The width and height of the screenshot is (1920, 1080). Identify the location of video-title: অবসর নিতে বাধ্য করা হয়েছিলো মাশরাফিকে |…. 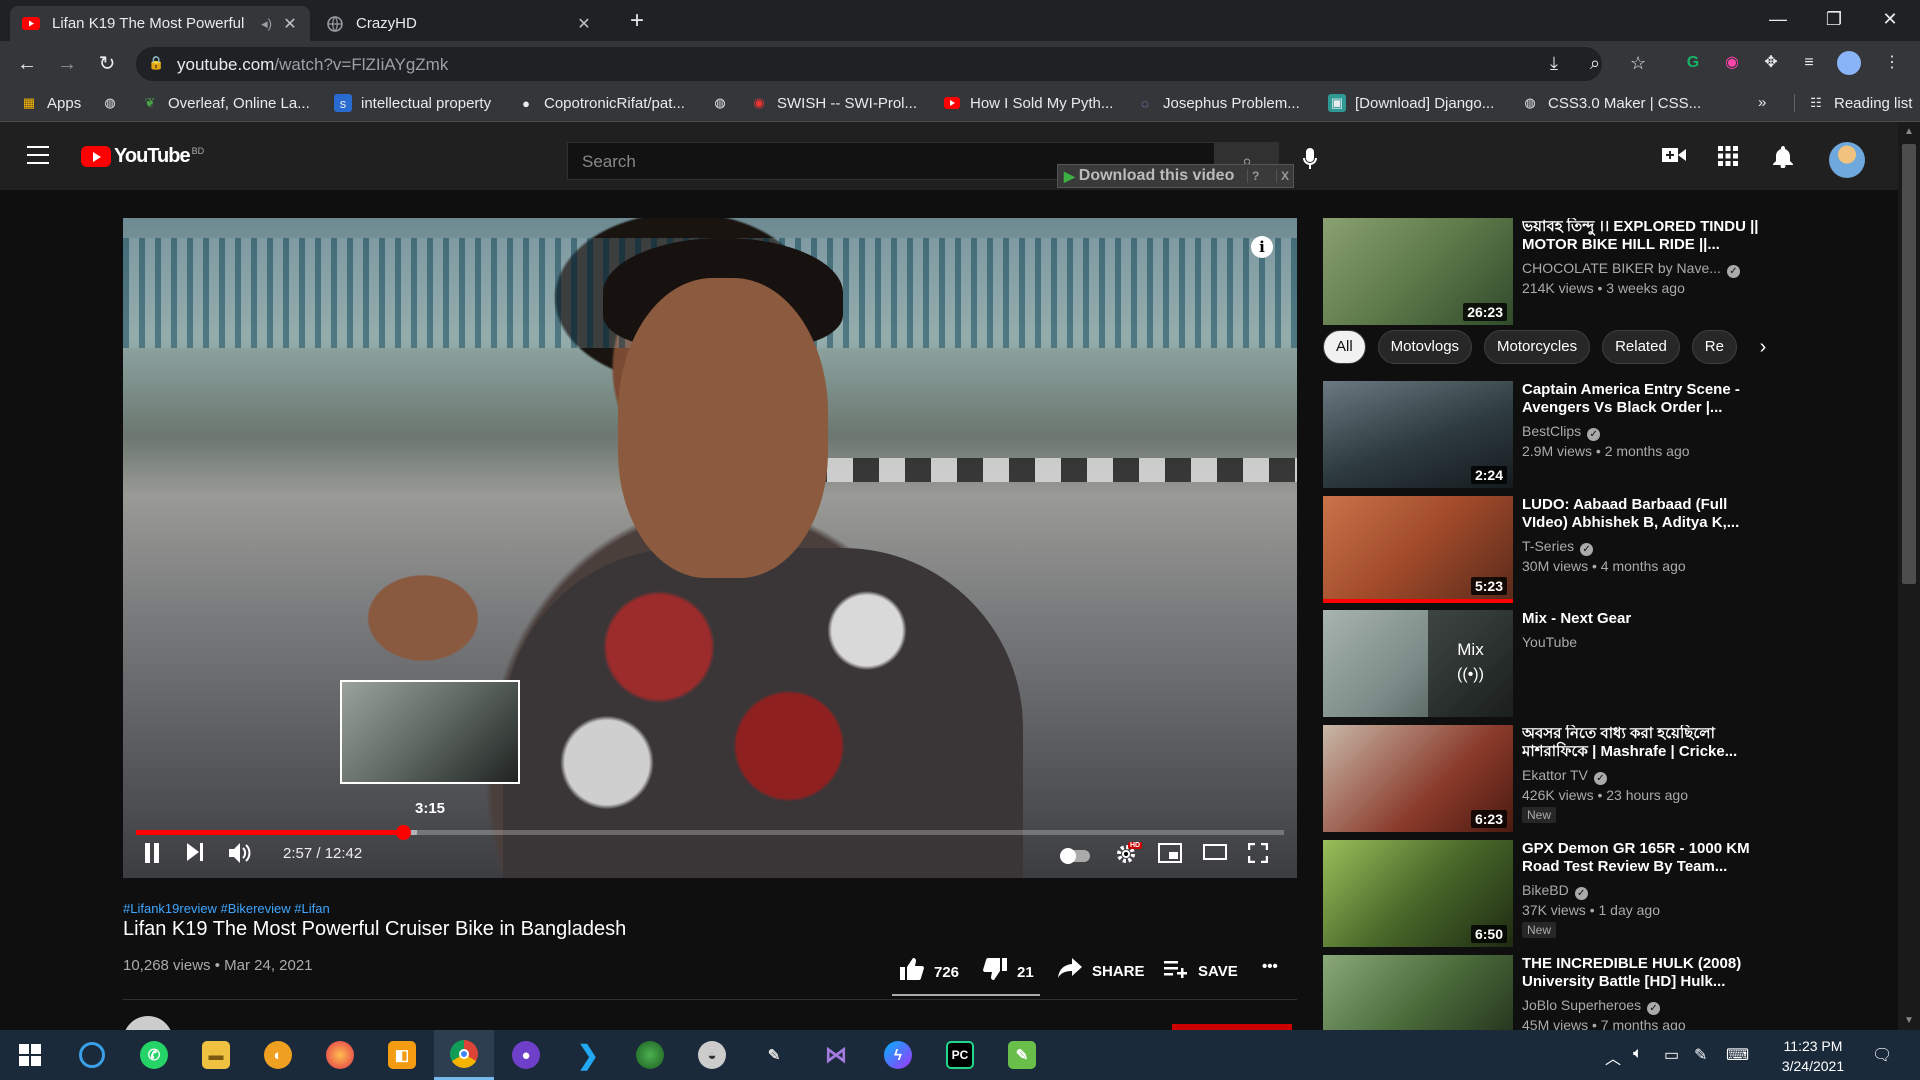
(1642, 743).